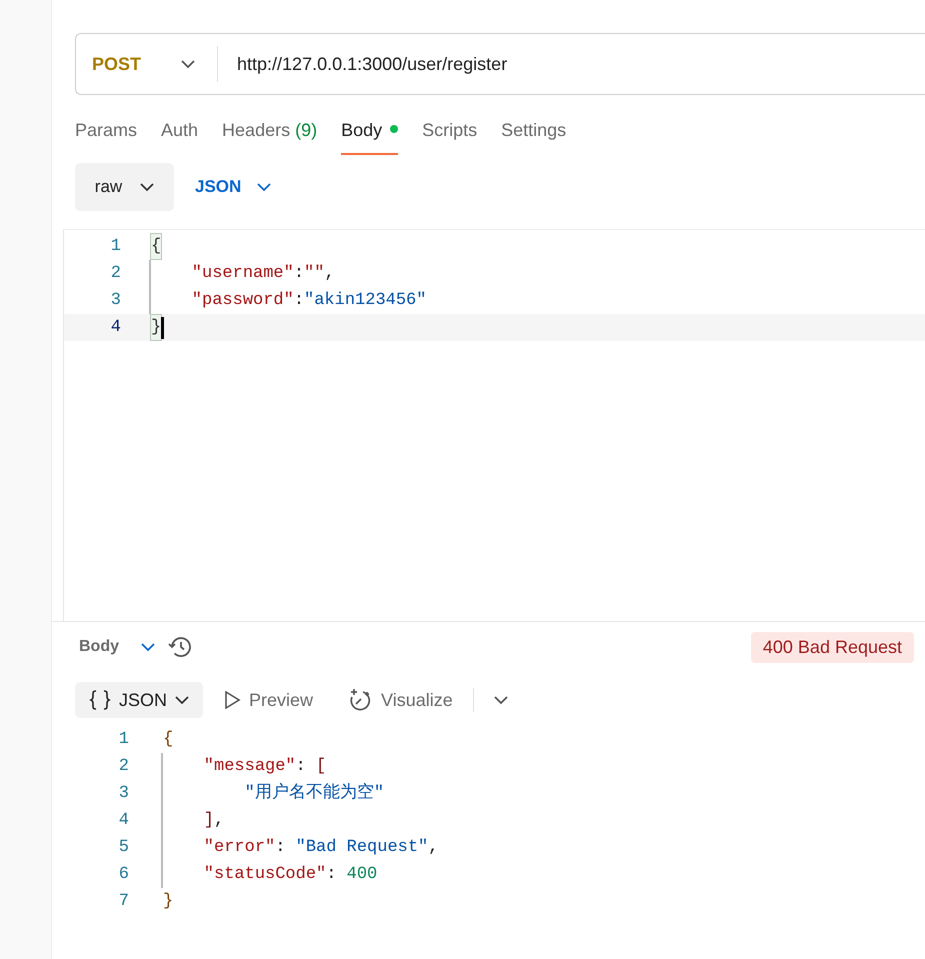 Image resolution: width=925 pixels, height=959 pixels. I want to click on code-line: "username":"",, so click(242, 273).